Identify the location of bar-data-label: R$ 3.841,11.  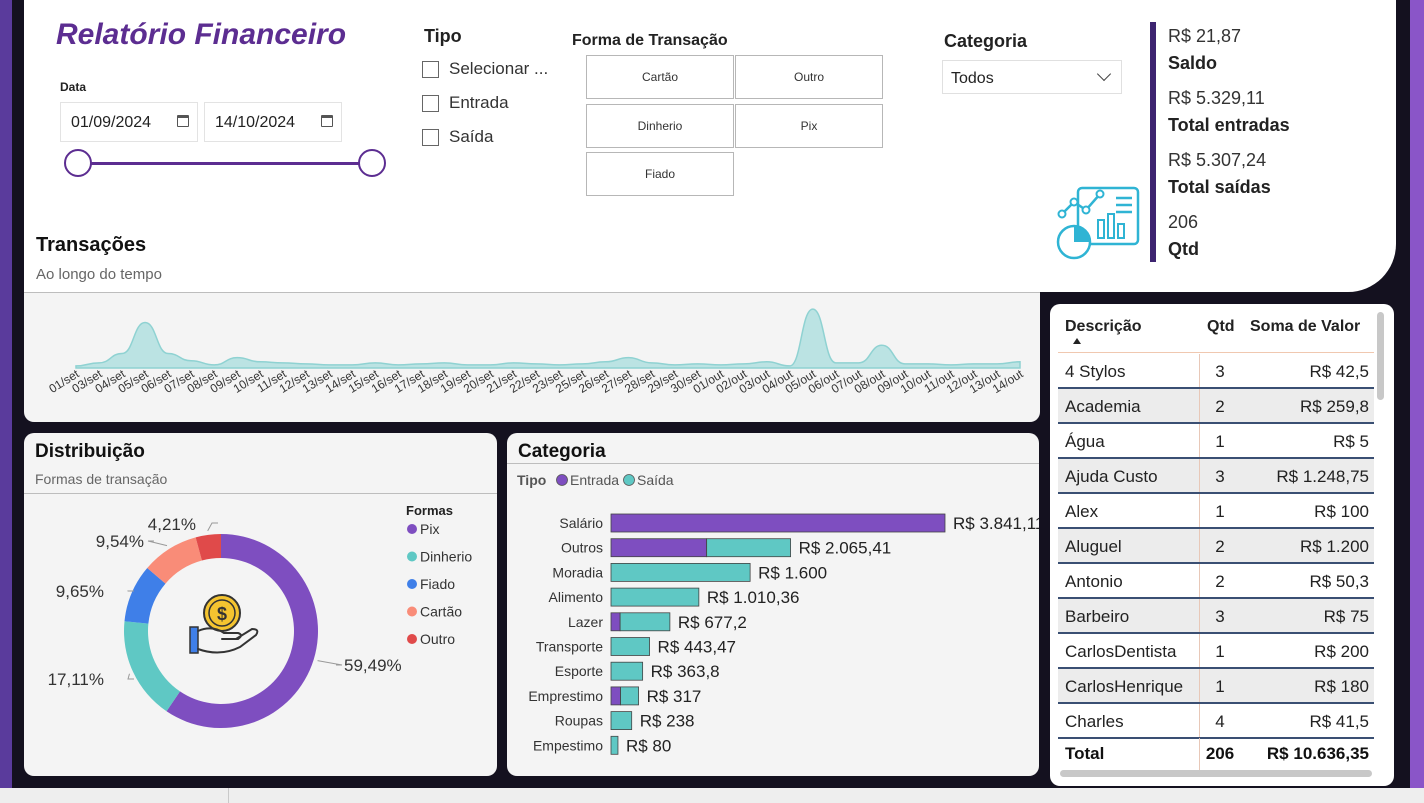
(996, 523).